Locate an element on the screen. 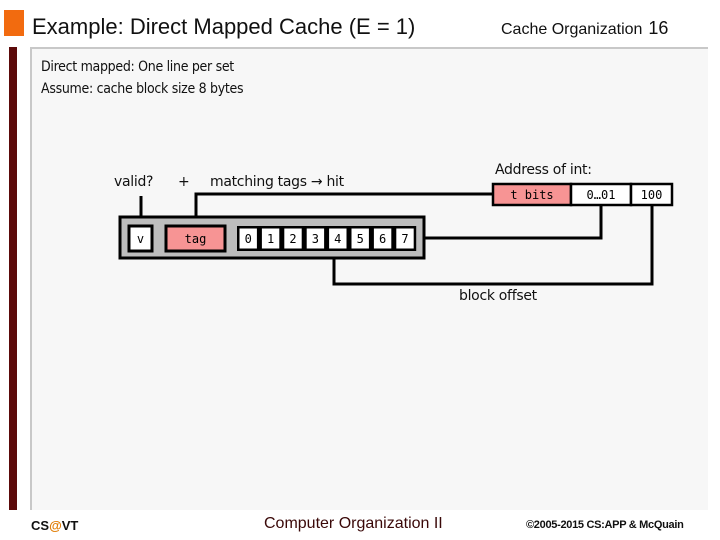 This screenshot has width=720, height=540. byte-label-6: 6 is located at coordinates (382, 239).